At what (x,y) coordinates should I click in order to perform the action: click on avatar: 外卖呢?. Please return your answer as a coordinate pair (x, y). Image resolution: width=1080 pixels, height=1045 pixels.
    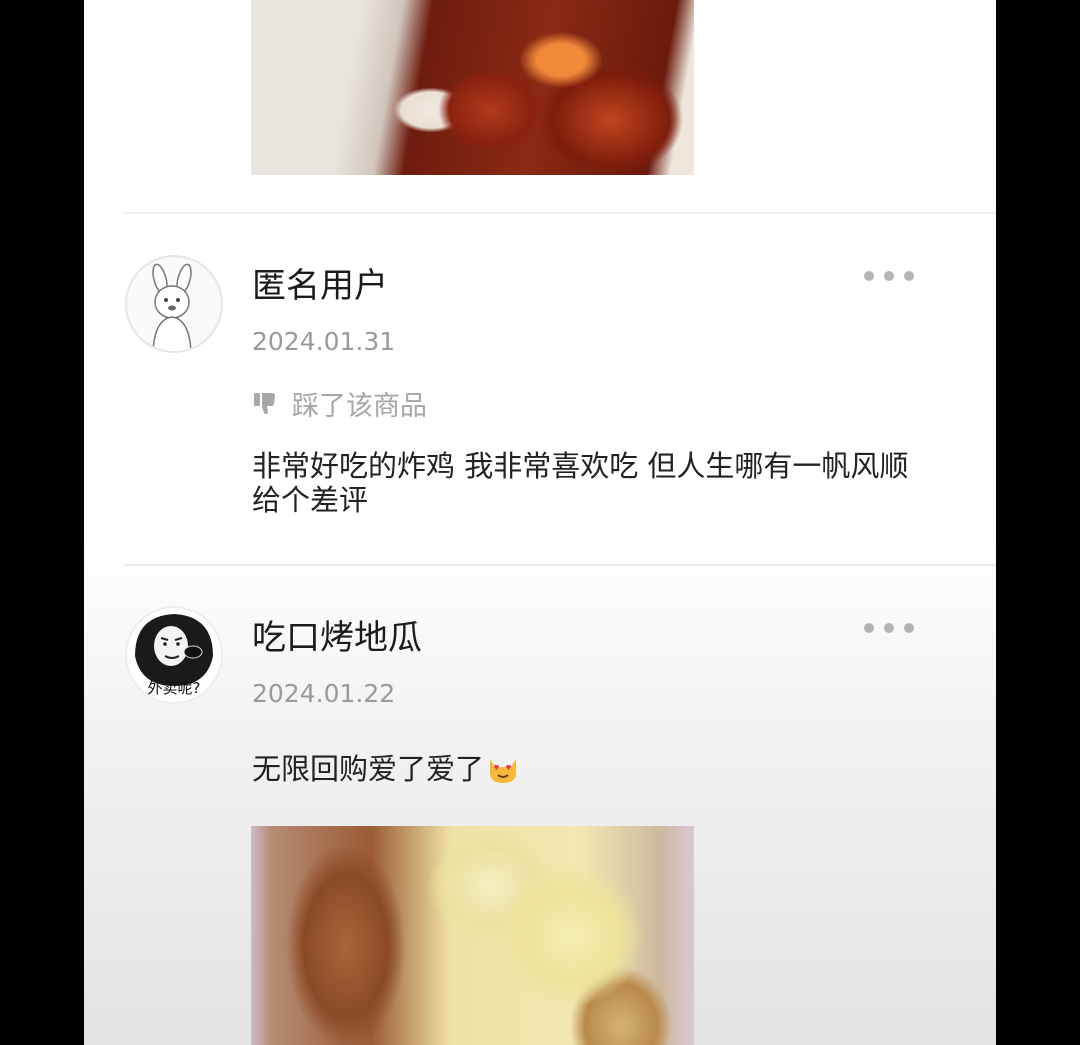
    Looking at the image, I should click on (174, 655).